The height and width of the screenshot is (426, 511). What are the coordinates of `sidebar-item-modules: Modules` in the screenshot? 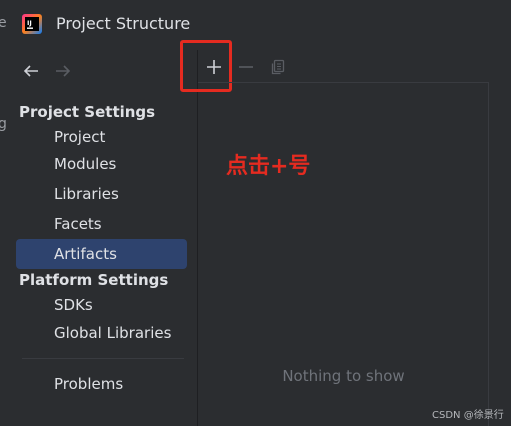 It's located at (101, 164).